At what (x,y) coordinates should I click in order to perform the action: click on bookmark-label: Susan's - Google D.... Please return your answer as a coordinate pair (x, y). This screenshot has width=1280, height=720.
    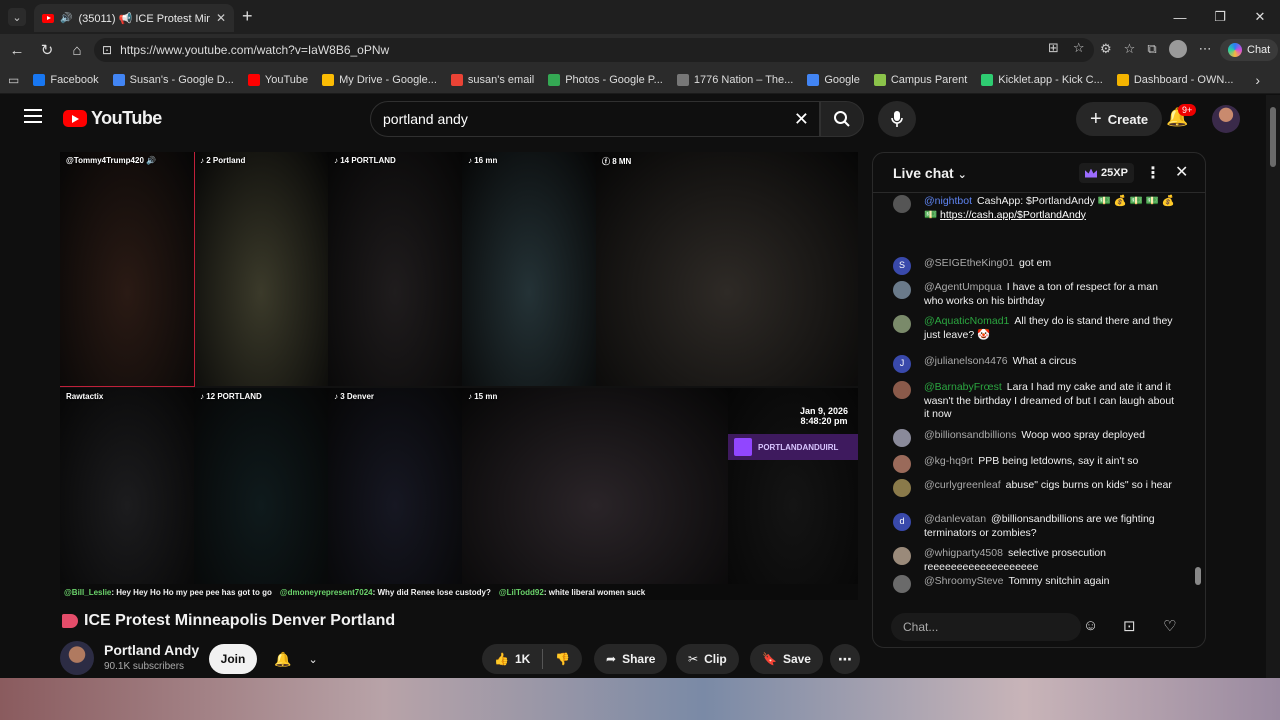
    Looking at the image, I should click on (181, 79).